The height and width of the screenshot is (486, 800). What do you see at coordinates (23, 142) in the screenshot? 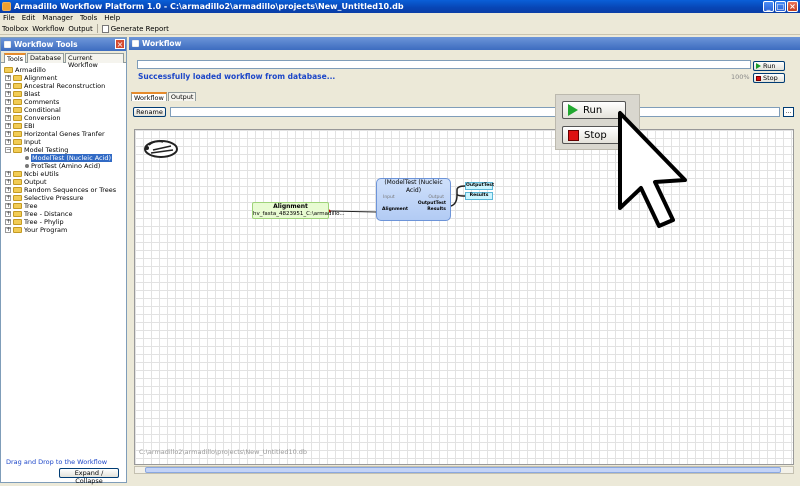
I see `tree-item-input: + Input` at bounding box center [23, 142].